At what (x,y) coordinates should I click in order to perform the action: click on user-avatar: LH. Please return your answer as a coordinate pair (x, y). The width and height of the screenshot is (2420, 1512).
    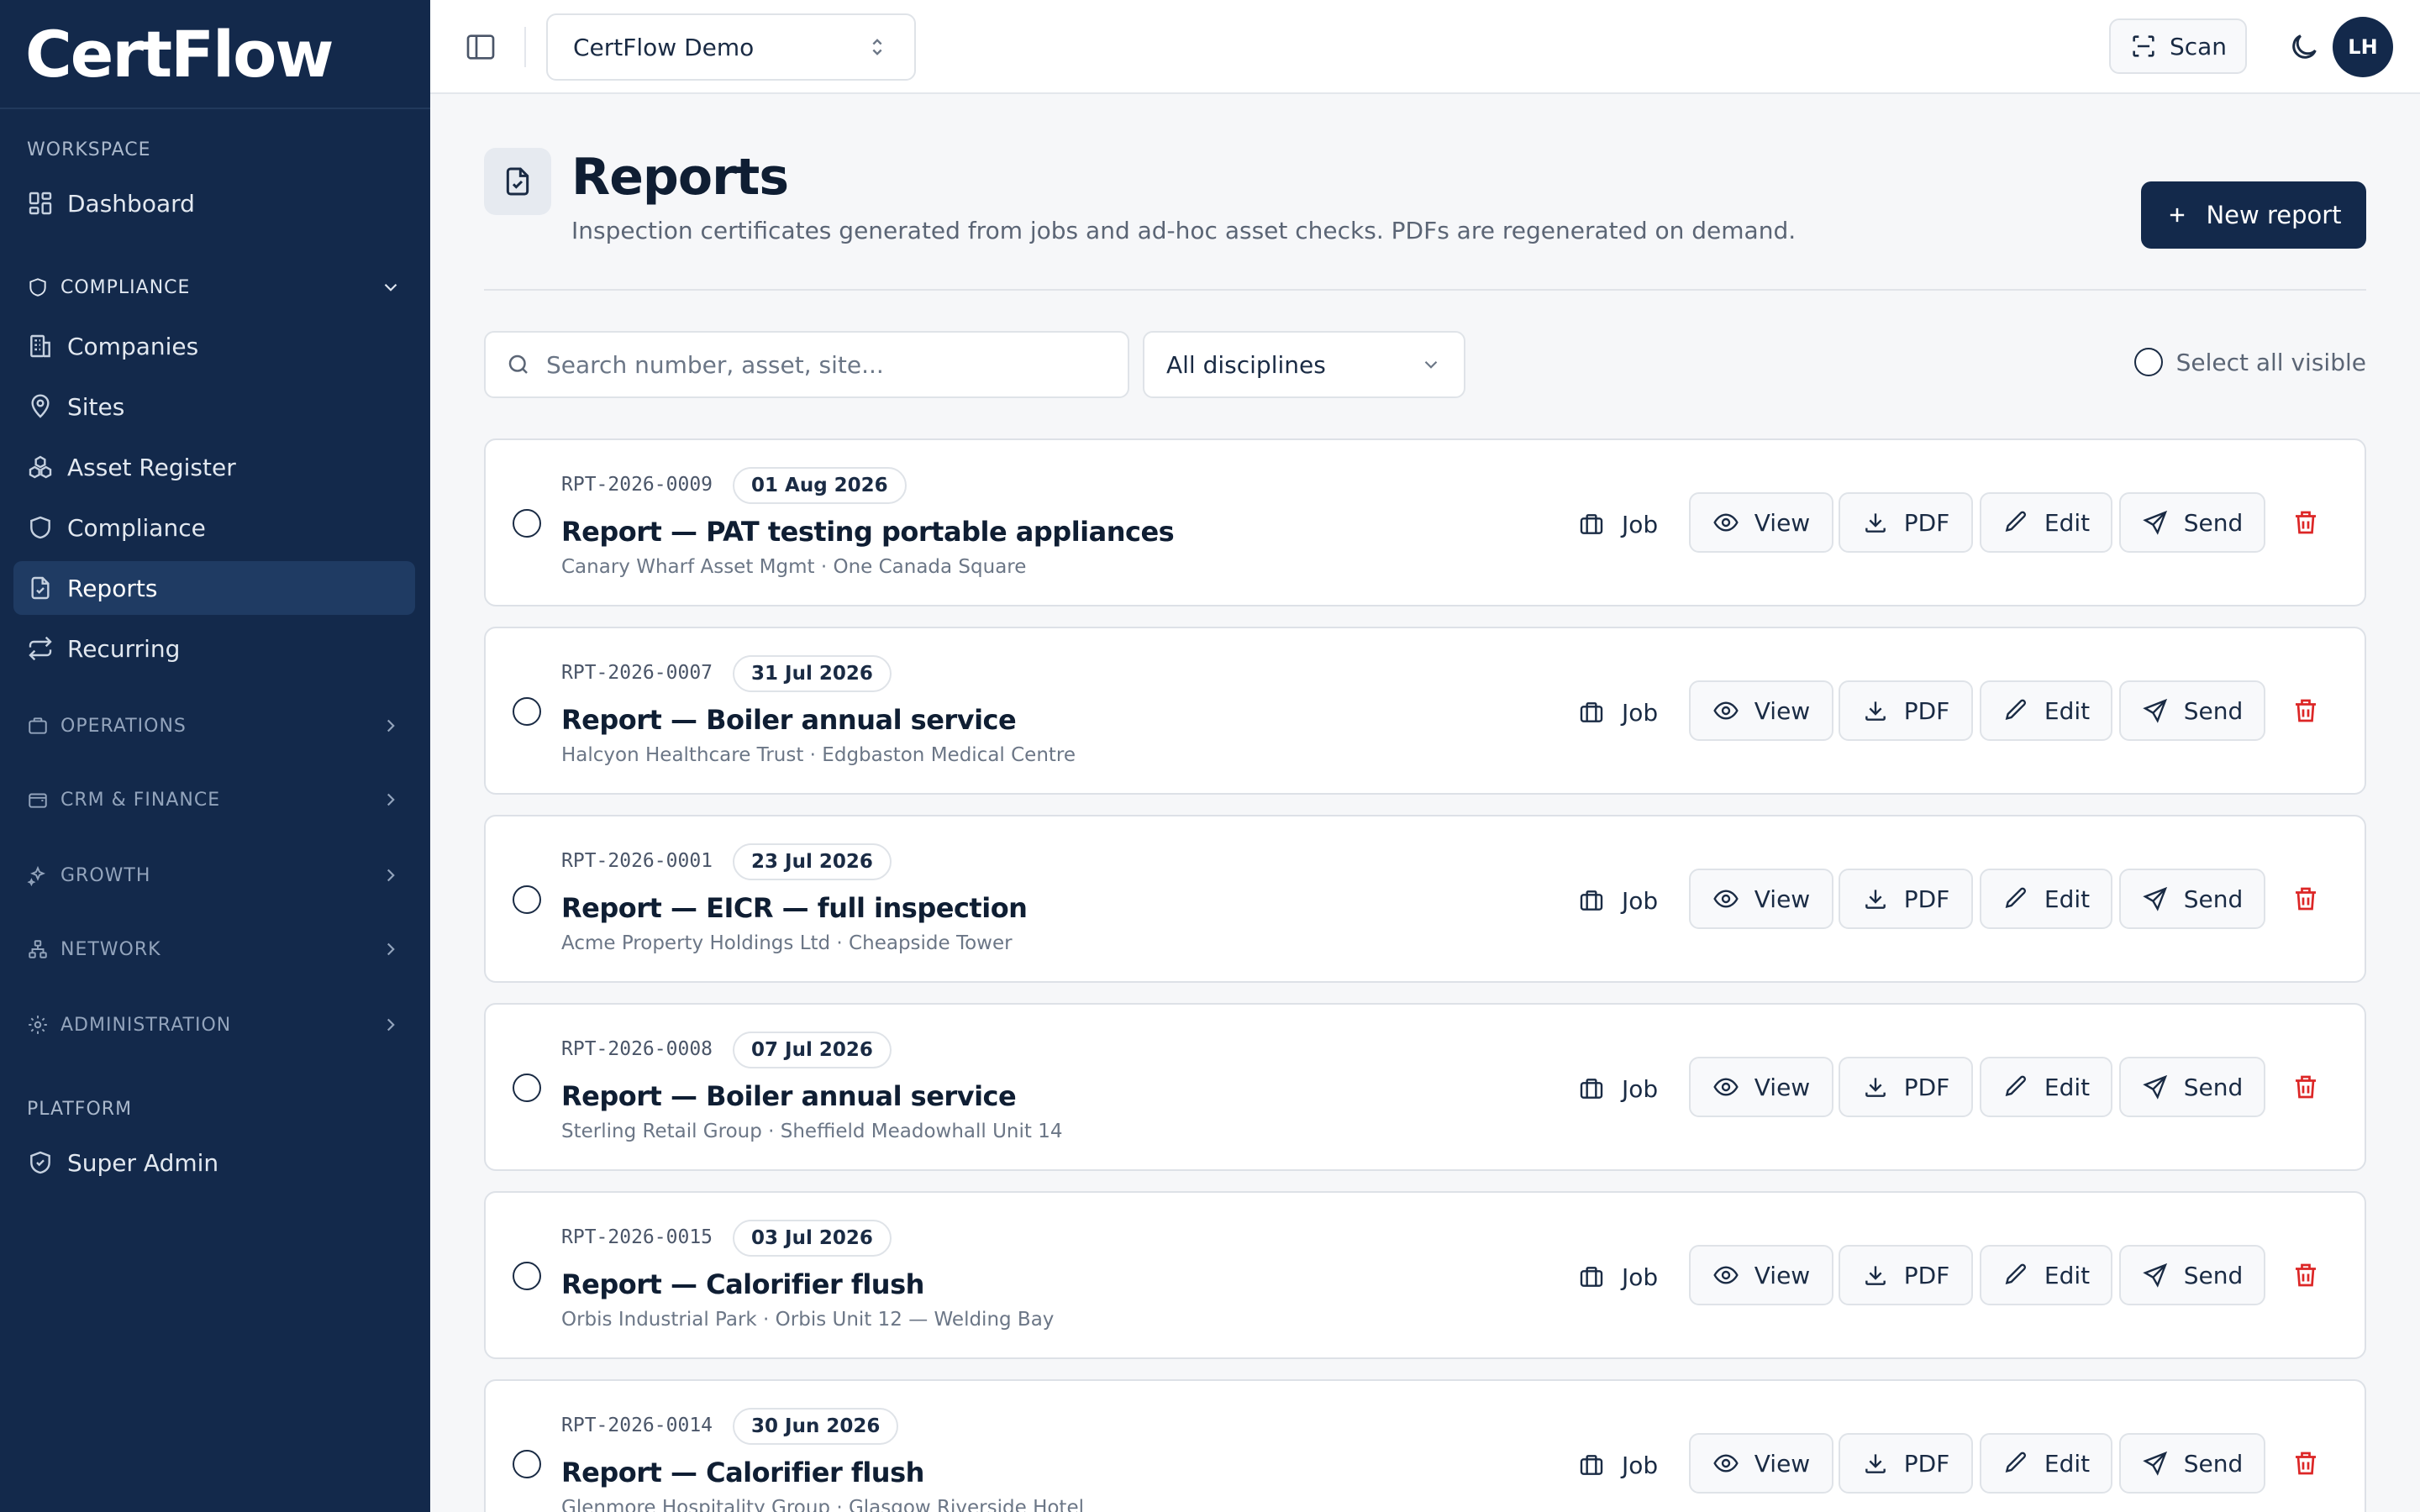
    Looking at the image, I should click on (2363, 47).